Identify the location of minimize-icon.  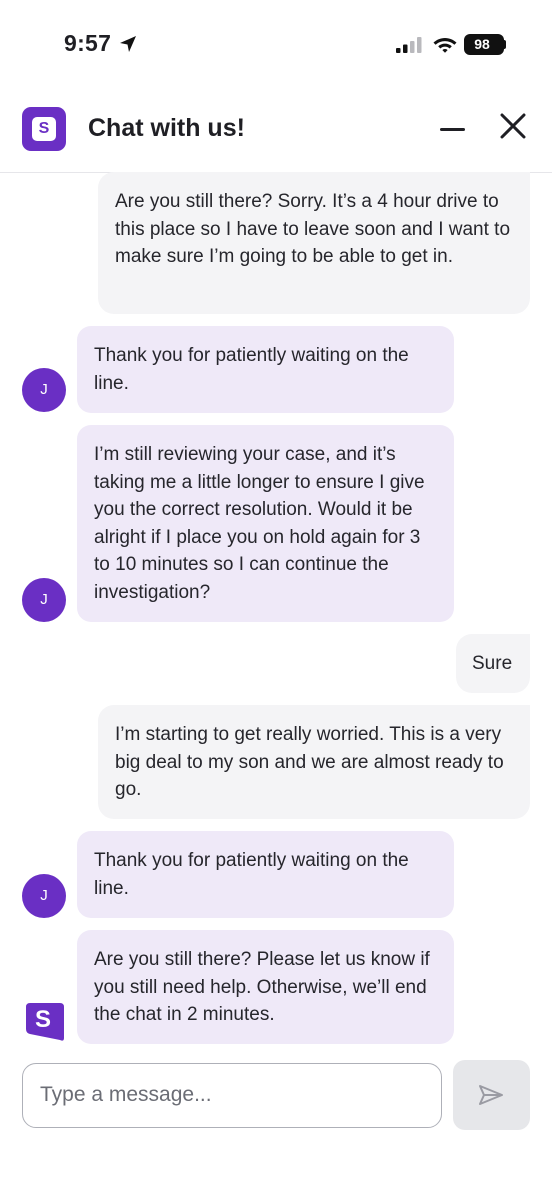
(452, 129).